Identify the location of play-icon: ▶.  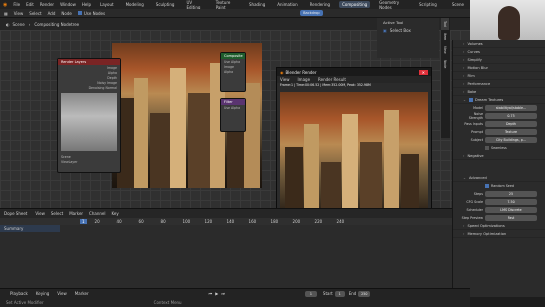
(216, 293).